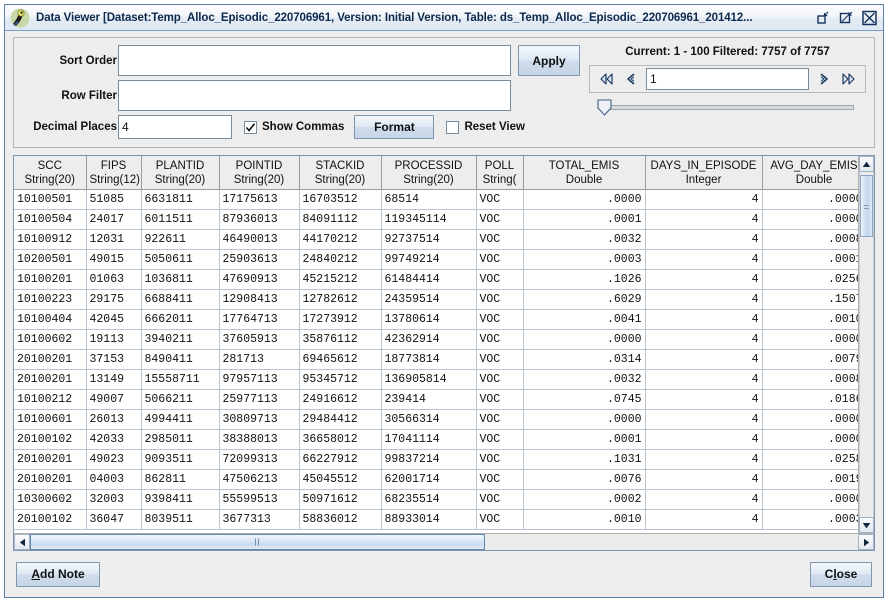  I want to click on table-cell: 50971612, so click(340, 499).